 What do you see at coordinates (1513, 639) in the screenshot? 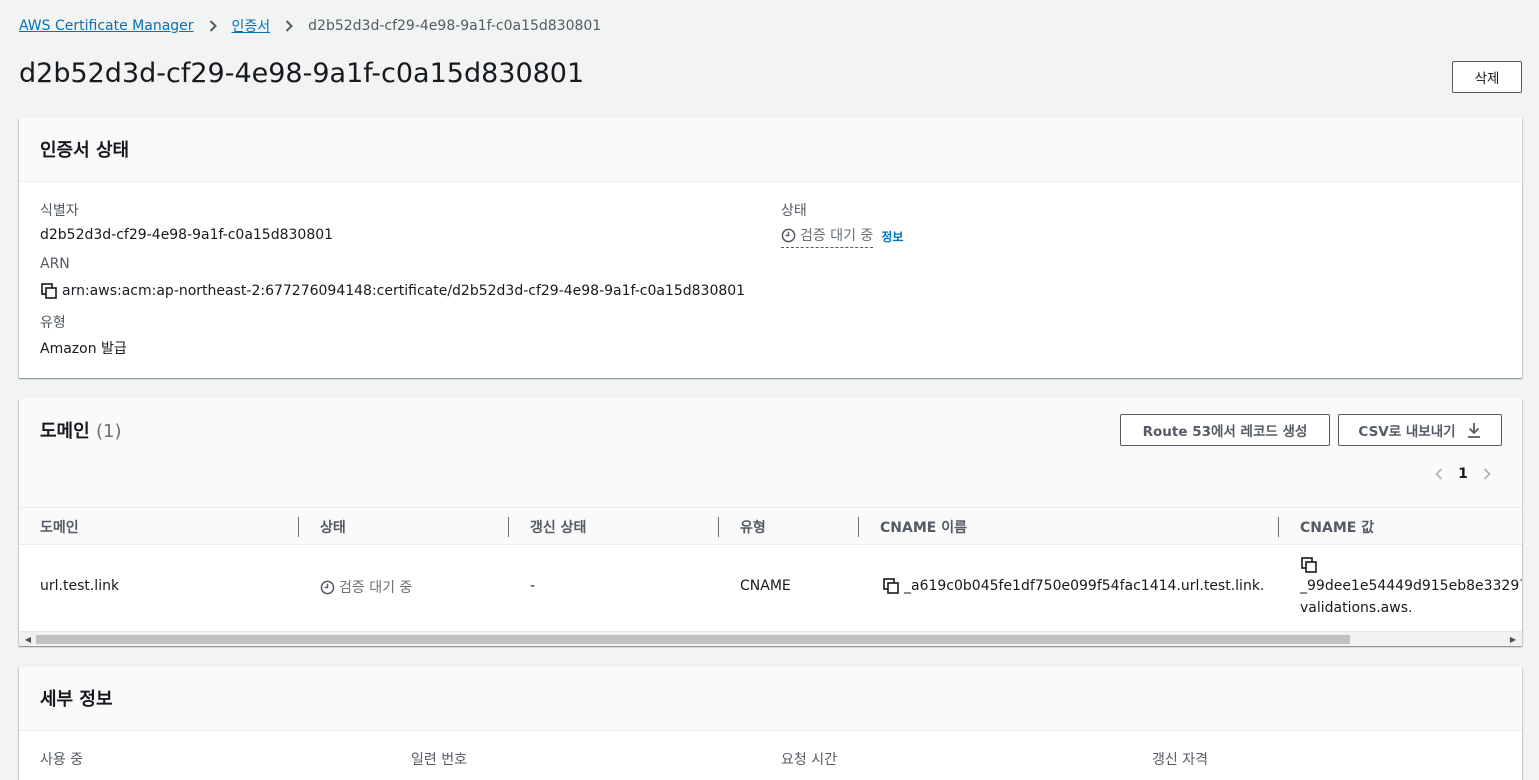
I see `scroll-right-arrow-icon: ▶` at bounding box center [1513, 639].